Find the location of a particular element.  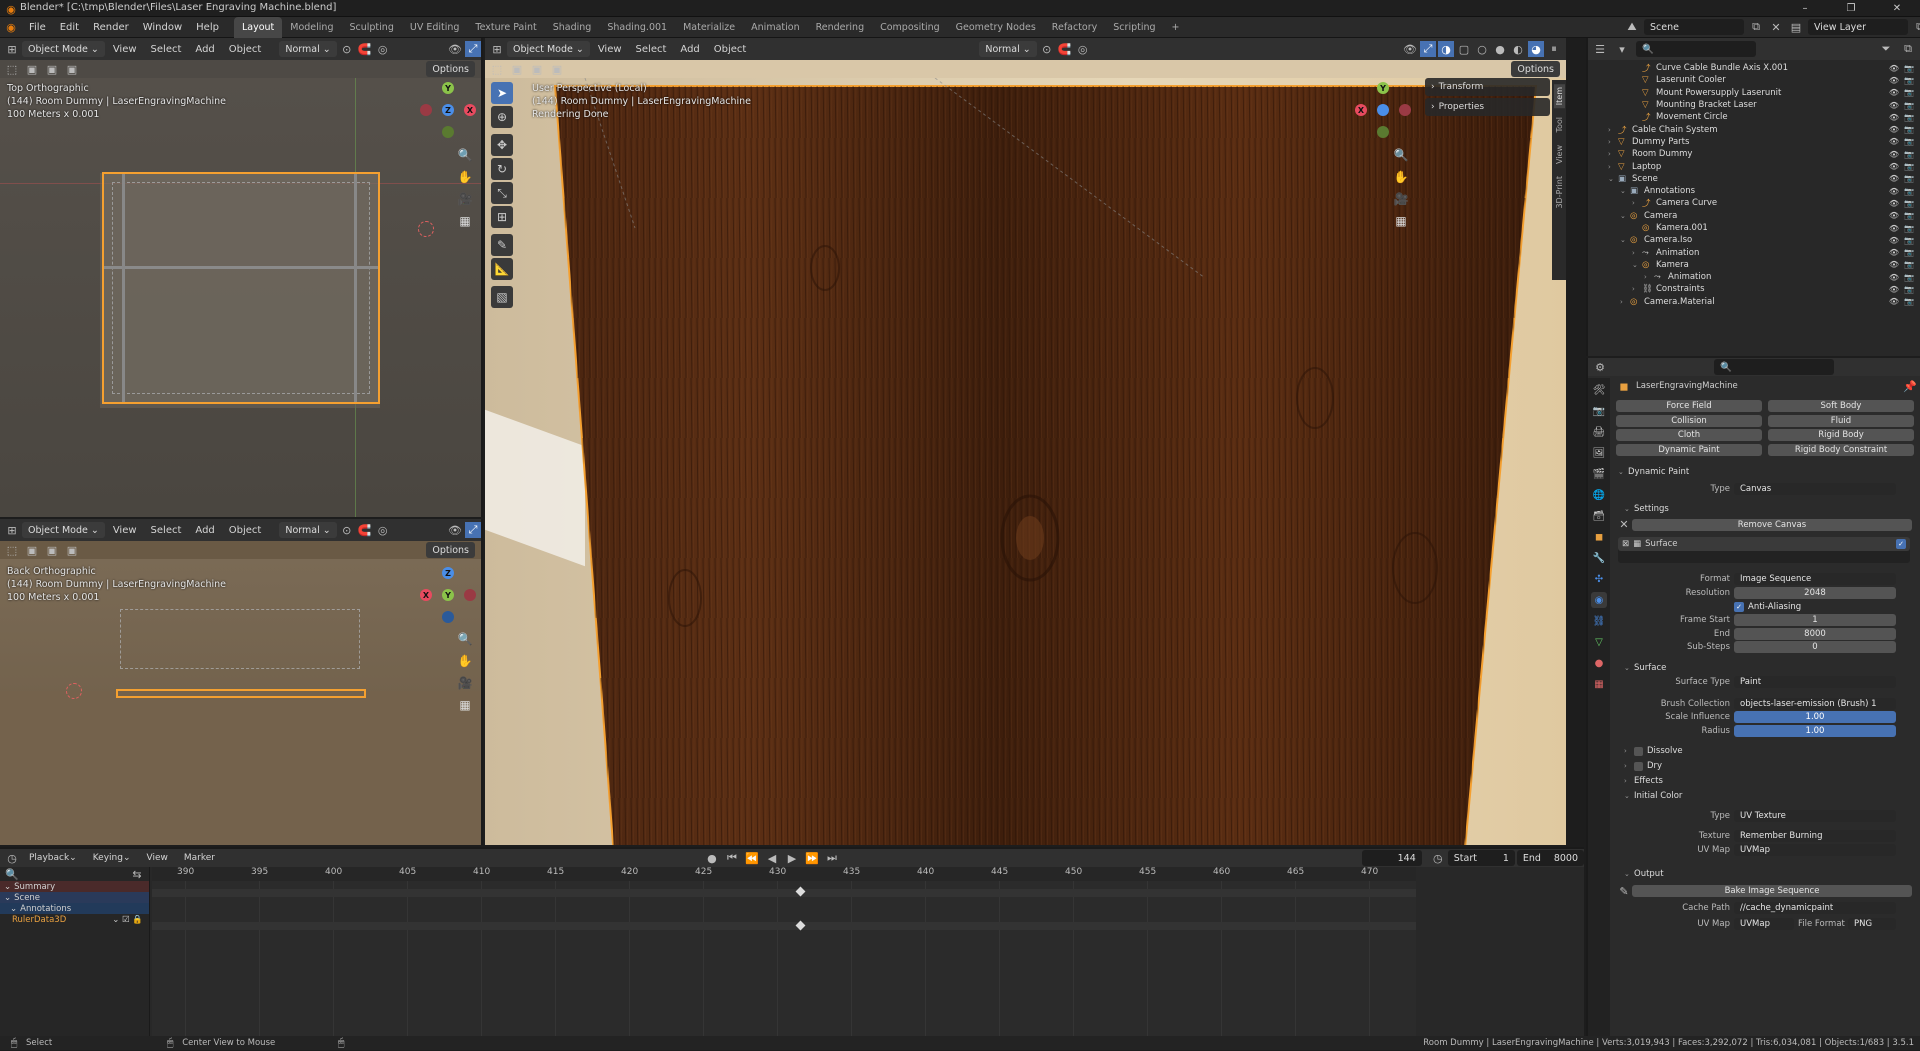

remove-canvas-button: Remove Canvas is located at coordinates (1772, 524).